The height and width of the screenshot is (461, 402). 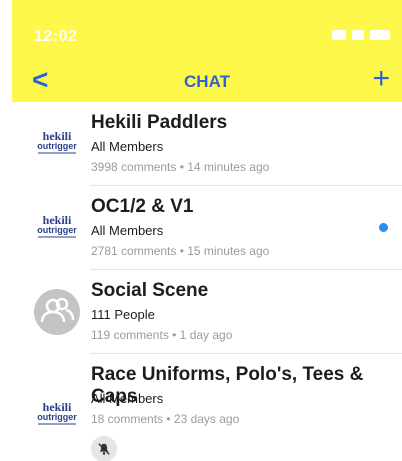 I want to click on unread-indicator, so click(x=383, y=227).